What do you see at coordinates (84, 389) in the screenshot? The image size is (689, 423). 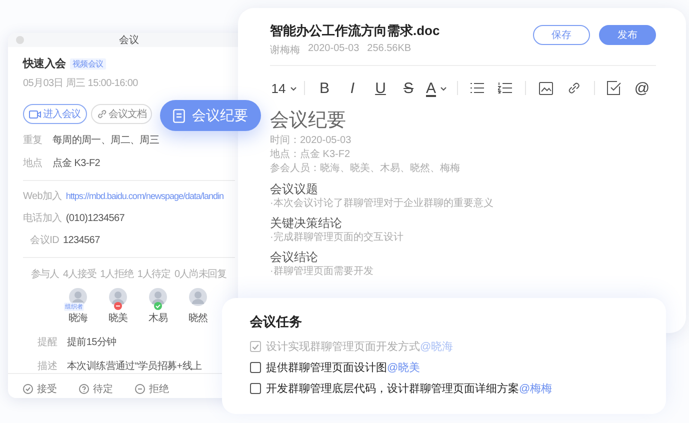 I see `question-circle-icon` at bounding box center [84, 389].